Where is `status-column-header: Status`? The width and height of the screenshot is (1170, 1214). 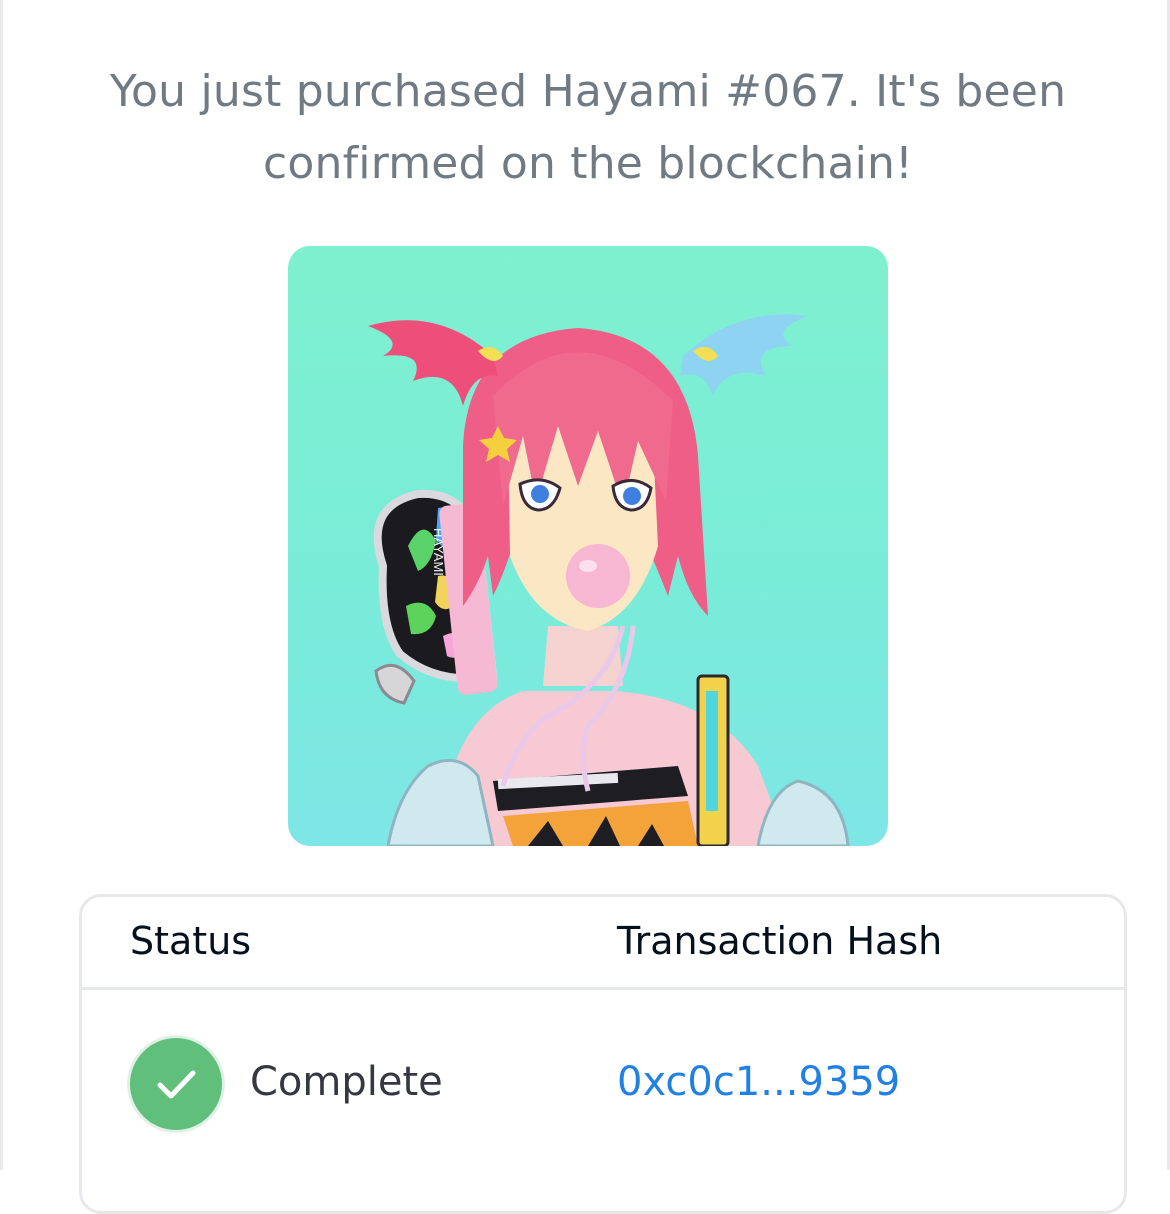 status-column-header: Status is located at coordinates (191, 941).